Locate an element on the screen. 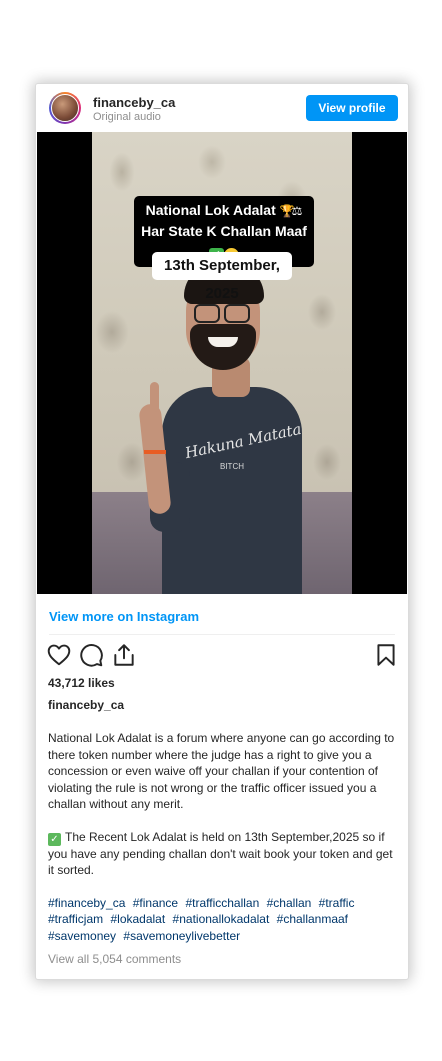  overlay-title-line2: Har State K Challan Maaf is located at coordinates (224, 231).